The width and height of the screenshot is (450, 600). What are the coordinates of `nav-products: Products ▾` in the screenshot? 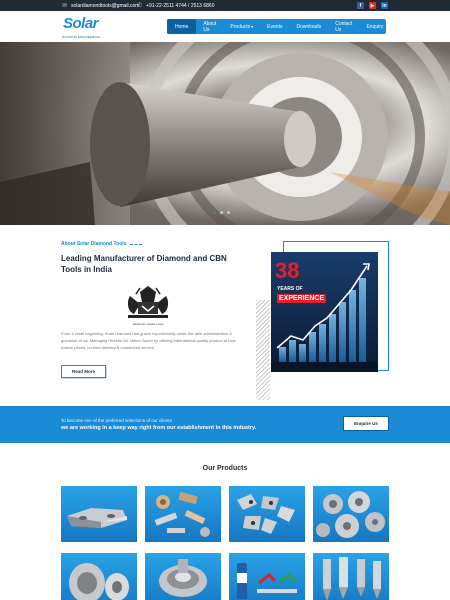 It's located at (241, 26).